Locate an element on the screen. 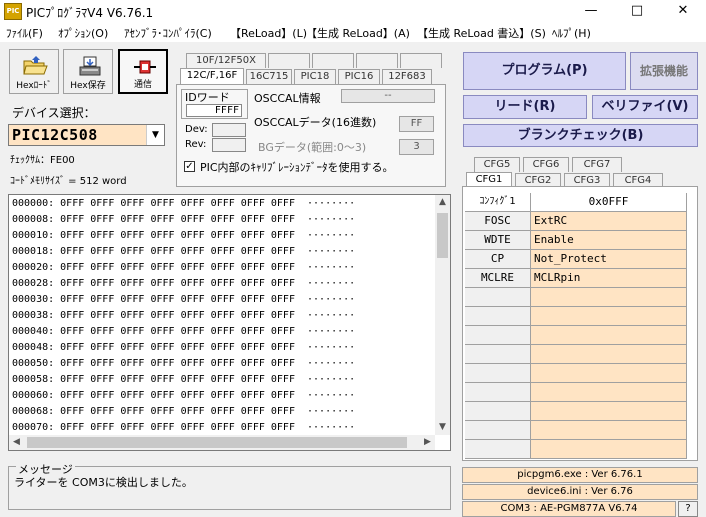 This screenshot has height=517, width=706. config-name-wdte: WDTE is located at coordinates (498, 240).